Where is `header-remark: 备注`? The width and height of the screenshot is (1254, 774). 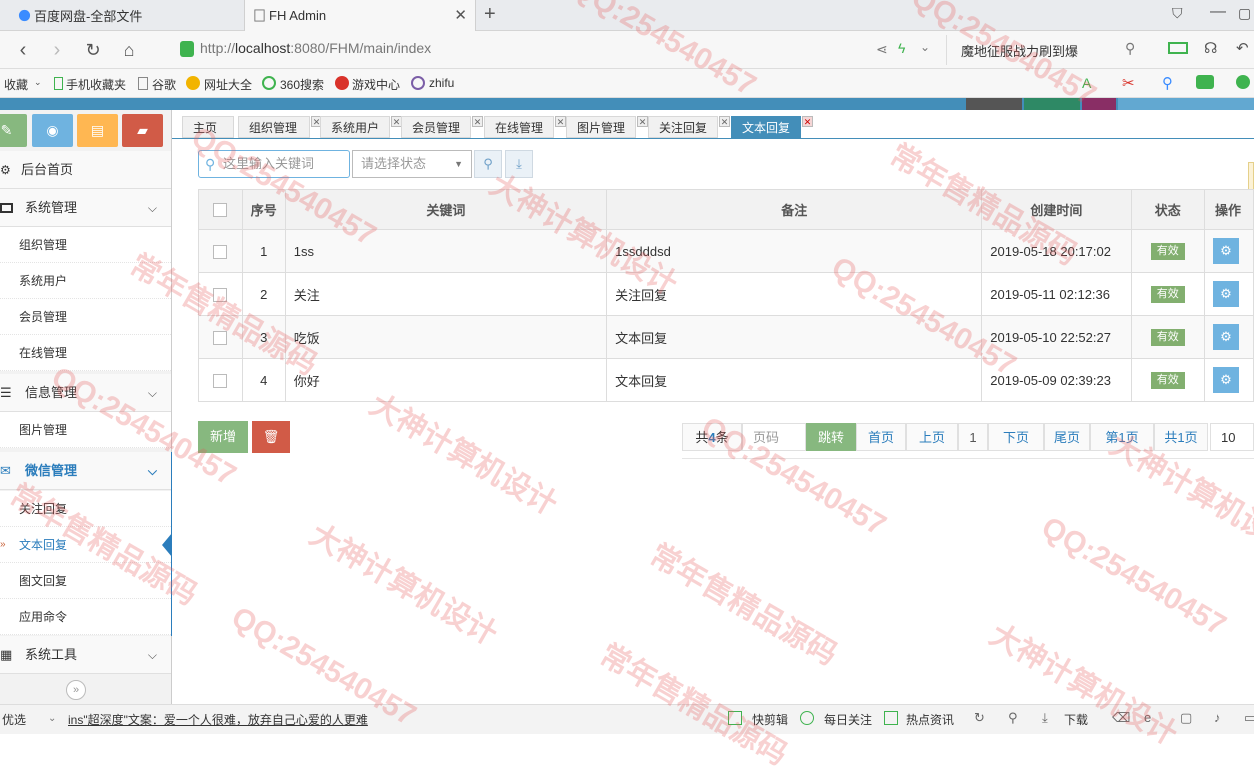
header-remark: 备注 is located at coordinates (794, 209).